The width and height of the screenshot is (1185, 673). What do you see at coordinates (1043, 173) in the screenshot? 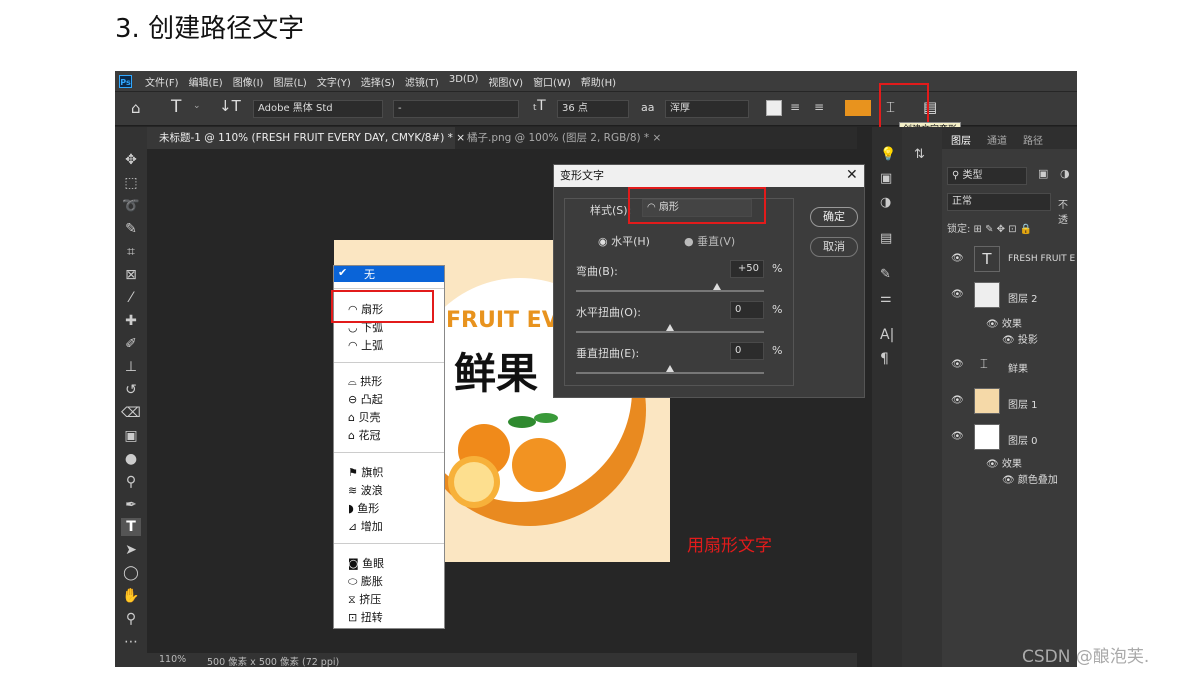
I see `image-filter-icon: ▣` at bounding box center [1043, 173].